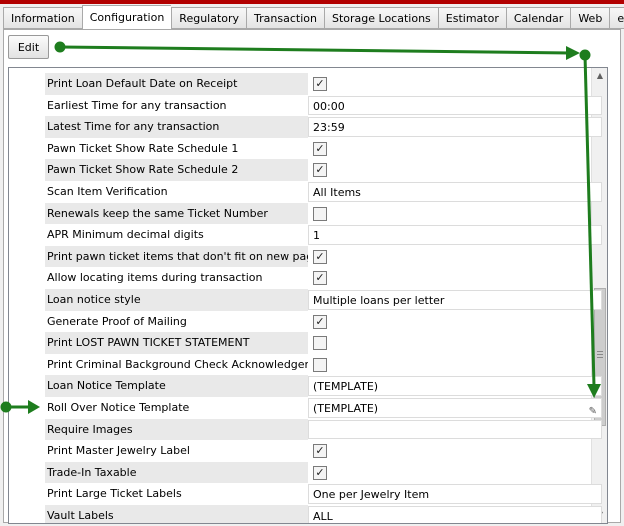  What do you see at coordinates (34, 407) in the screenshot?
I see `arrow-head-left-row` at bounding box center [34, 407].